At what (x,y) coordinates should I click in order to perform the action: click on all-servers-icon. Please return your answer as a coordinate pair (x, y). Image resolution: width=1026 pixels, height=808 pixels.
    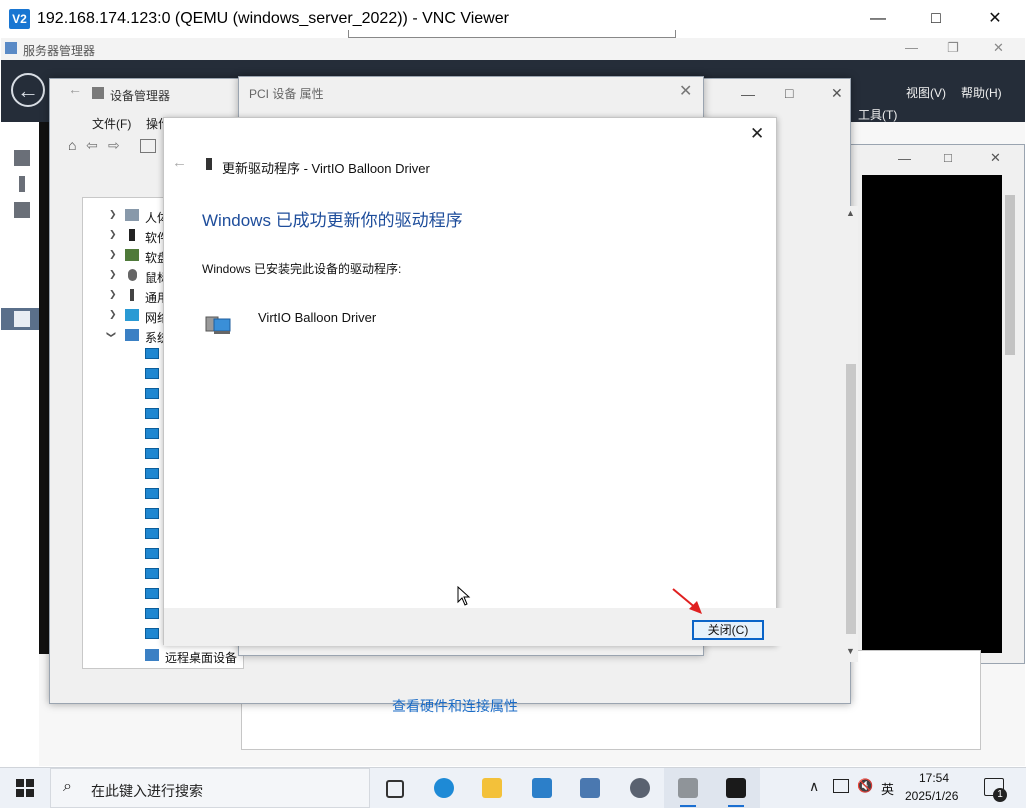
    Looking at the image, I should click on (22, 210).